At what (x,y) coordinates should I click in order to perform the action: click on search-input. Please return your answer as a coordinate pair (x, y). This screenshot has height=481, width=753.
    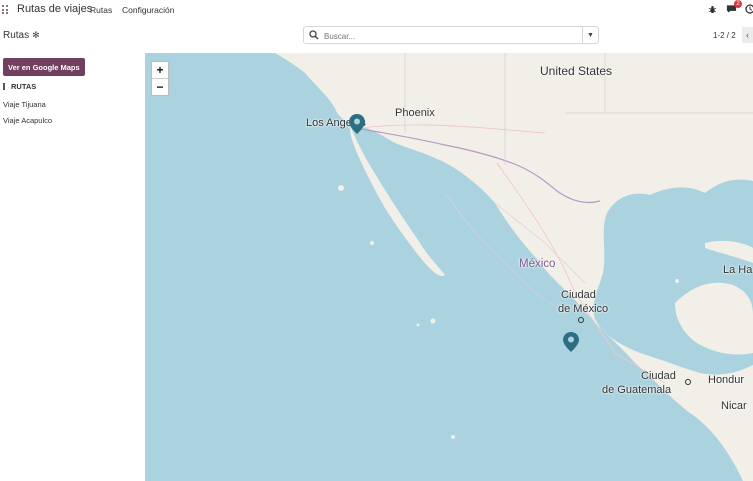
    Looking at the image, I should click on (454, 36).